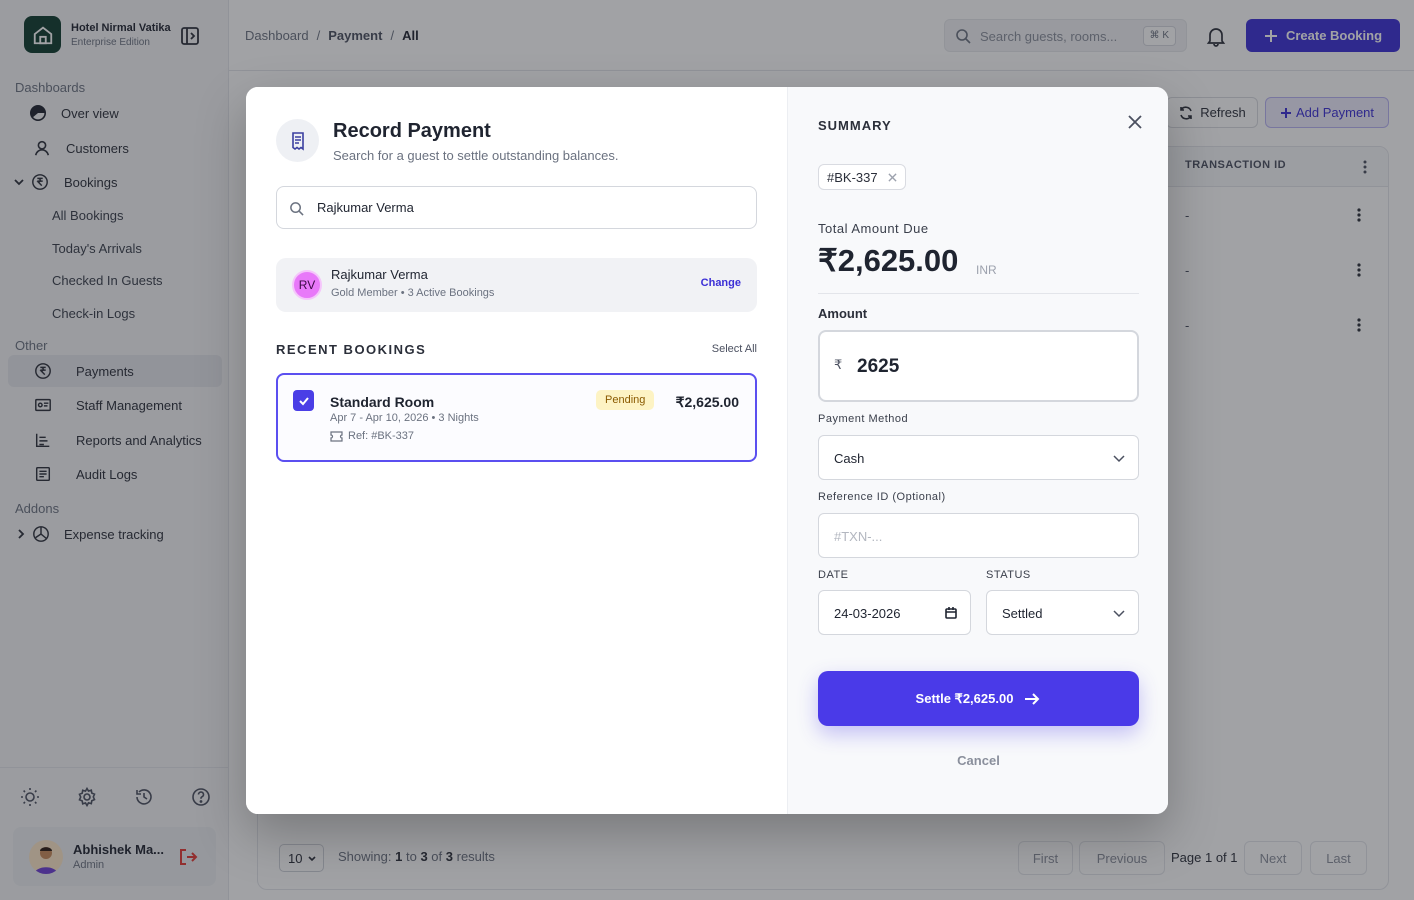 The height and width of the screenshot is (900, 1414). Describe the element at coordinates (863, 419) in the screenshot. I see `payment-method-label: Payment Method` at that location.